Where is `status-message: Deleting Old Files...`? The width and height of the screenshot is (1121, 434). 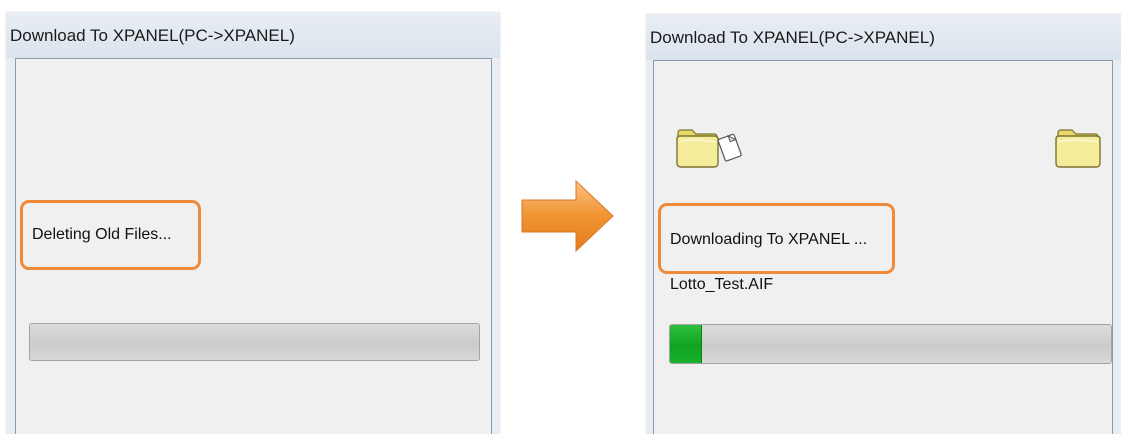 status-message: Deleting Old Files... is located at coordinates (102, 234).